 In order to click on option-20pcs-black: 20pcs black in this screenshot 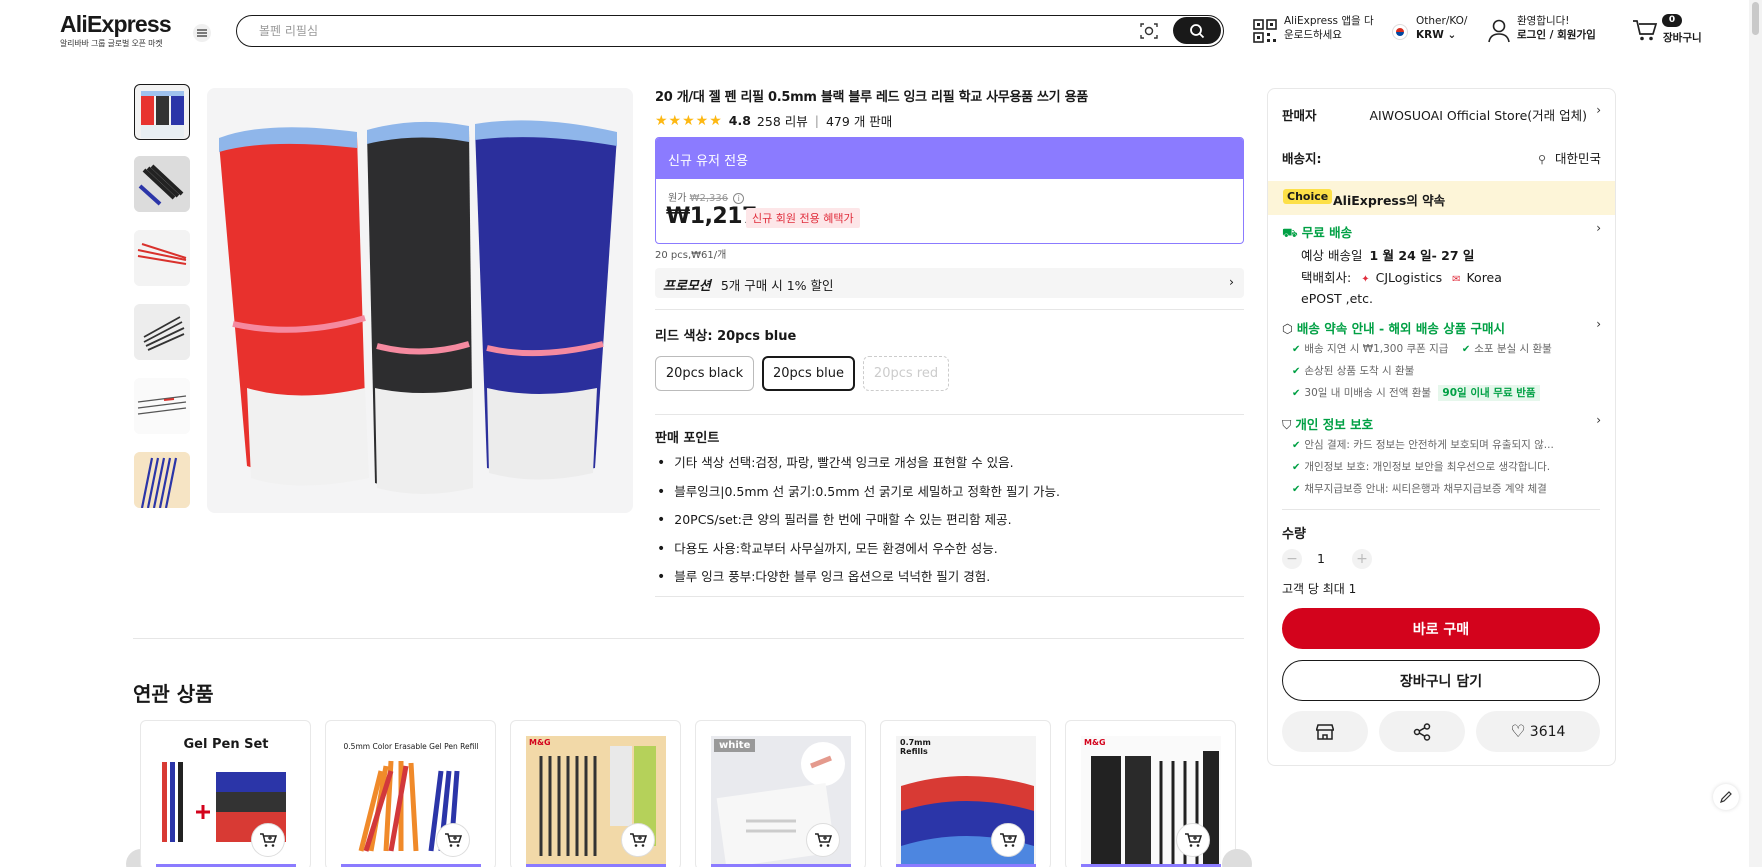, I will do `click(704, 373)`.